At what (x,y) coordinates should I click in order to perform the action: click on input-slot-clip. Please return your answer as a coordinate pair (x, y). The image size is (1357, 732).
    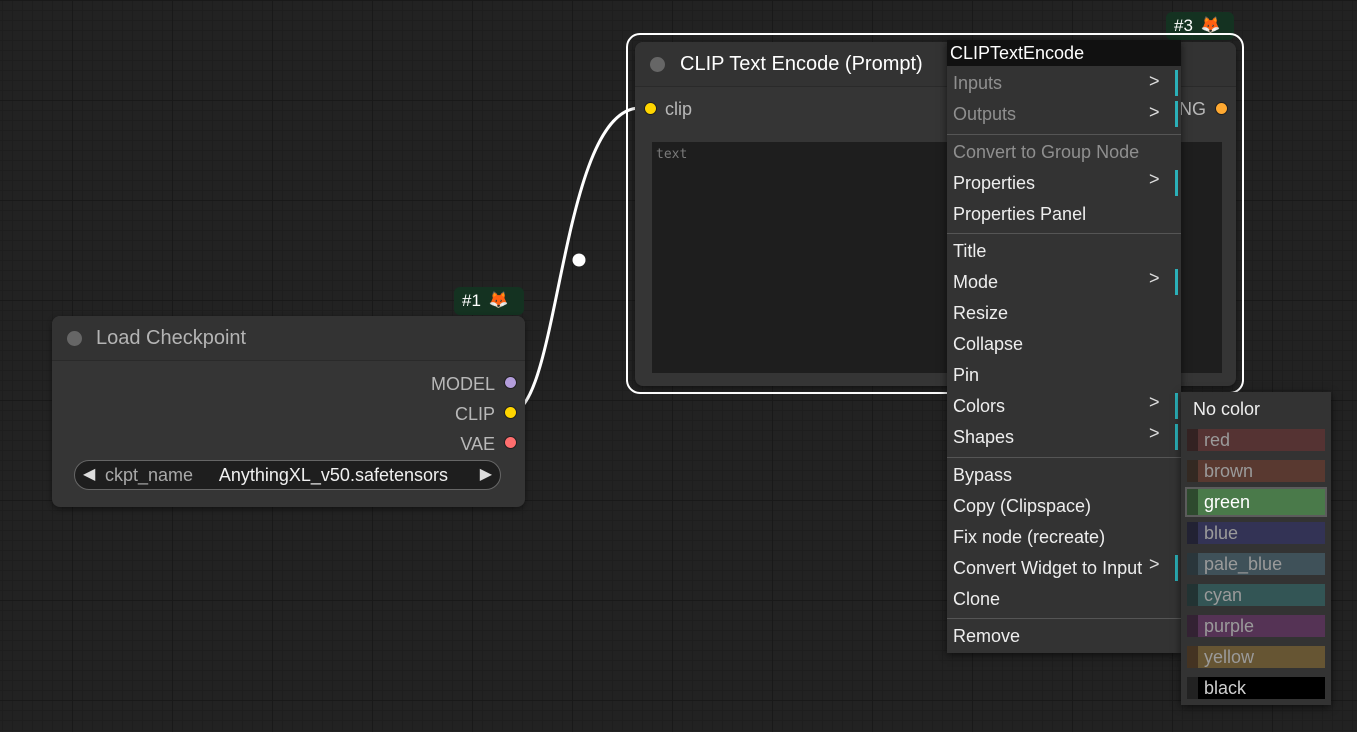
    Looking at the image, I should click on (650, 108).